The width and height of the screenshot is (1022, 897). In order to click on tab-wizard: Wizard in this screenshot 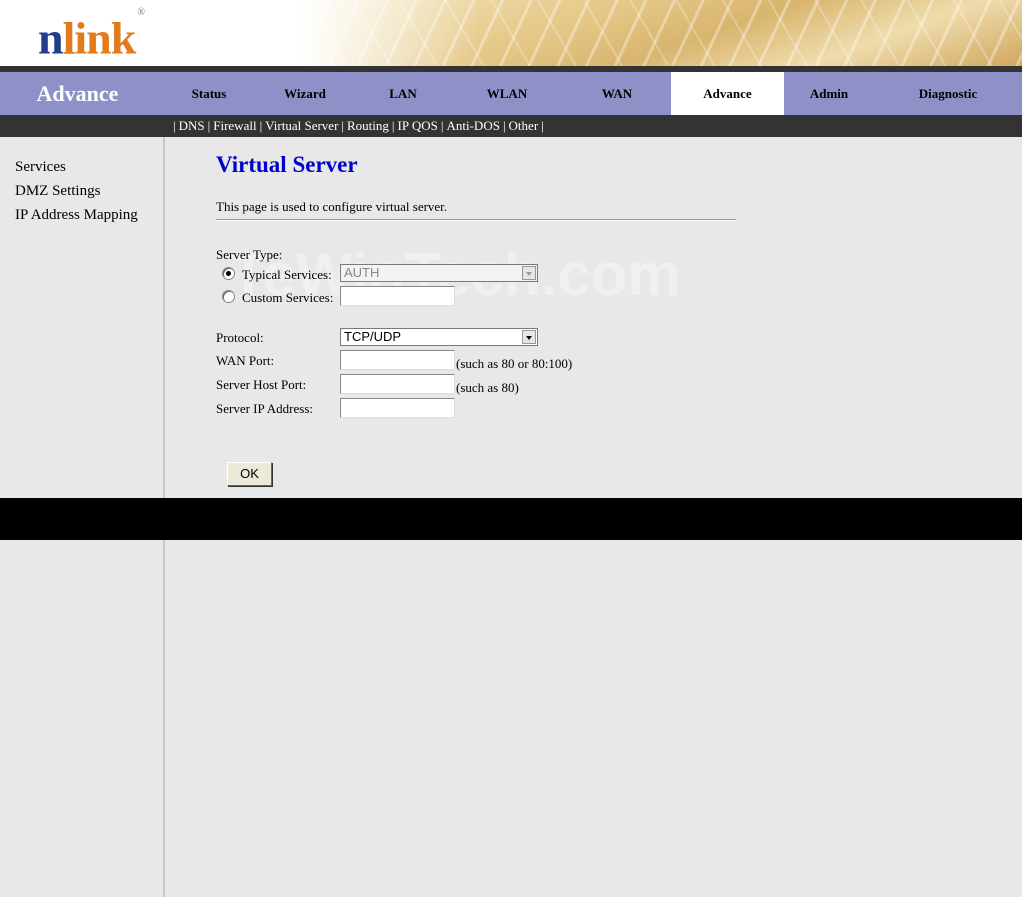, I will do `click(305, 93)`.